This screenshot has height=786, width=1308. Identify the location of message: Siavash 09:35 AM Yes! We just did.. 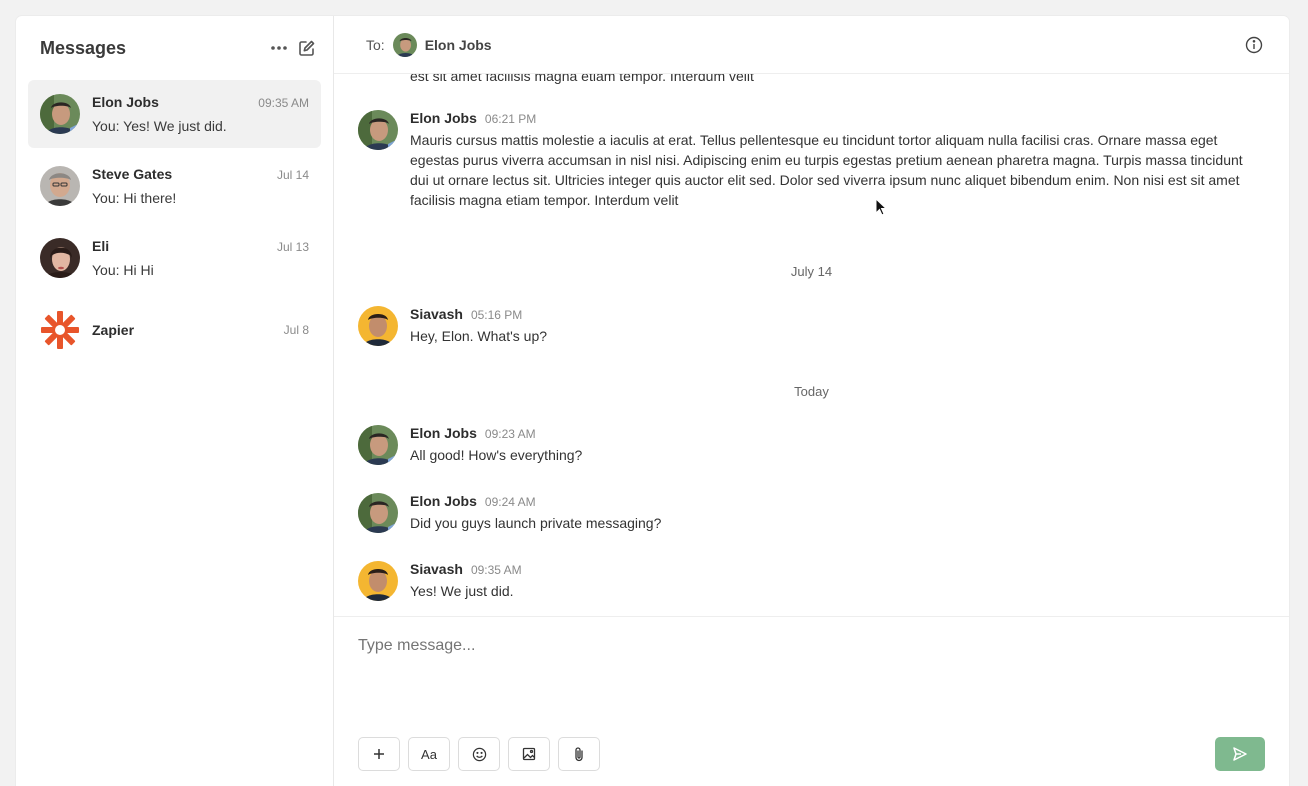
(811, 581).